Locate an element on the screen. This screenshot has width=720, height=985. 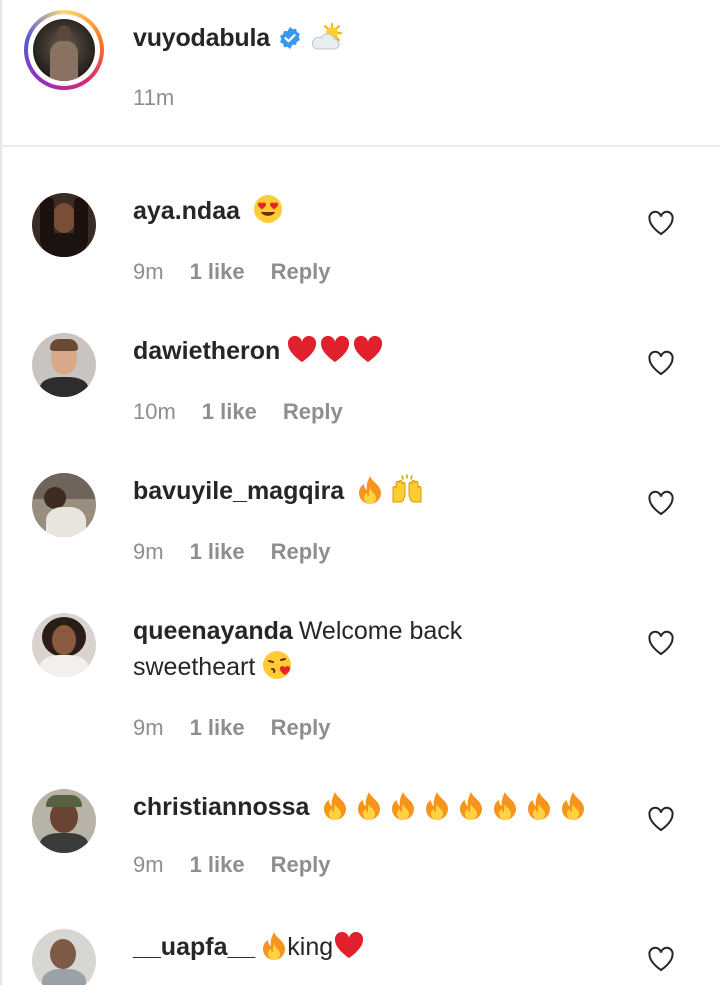
comment-text: dawietheron is located at coordinates (373, 351).